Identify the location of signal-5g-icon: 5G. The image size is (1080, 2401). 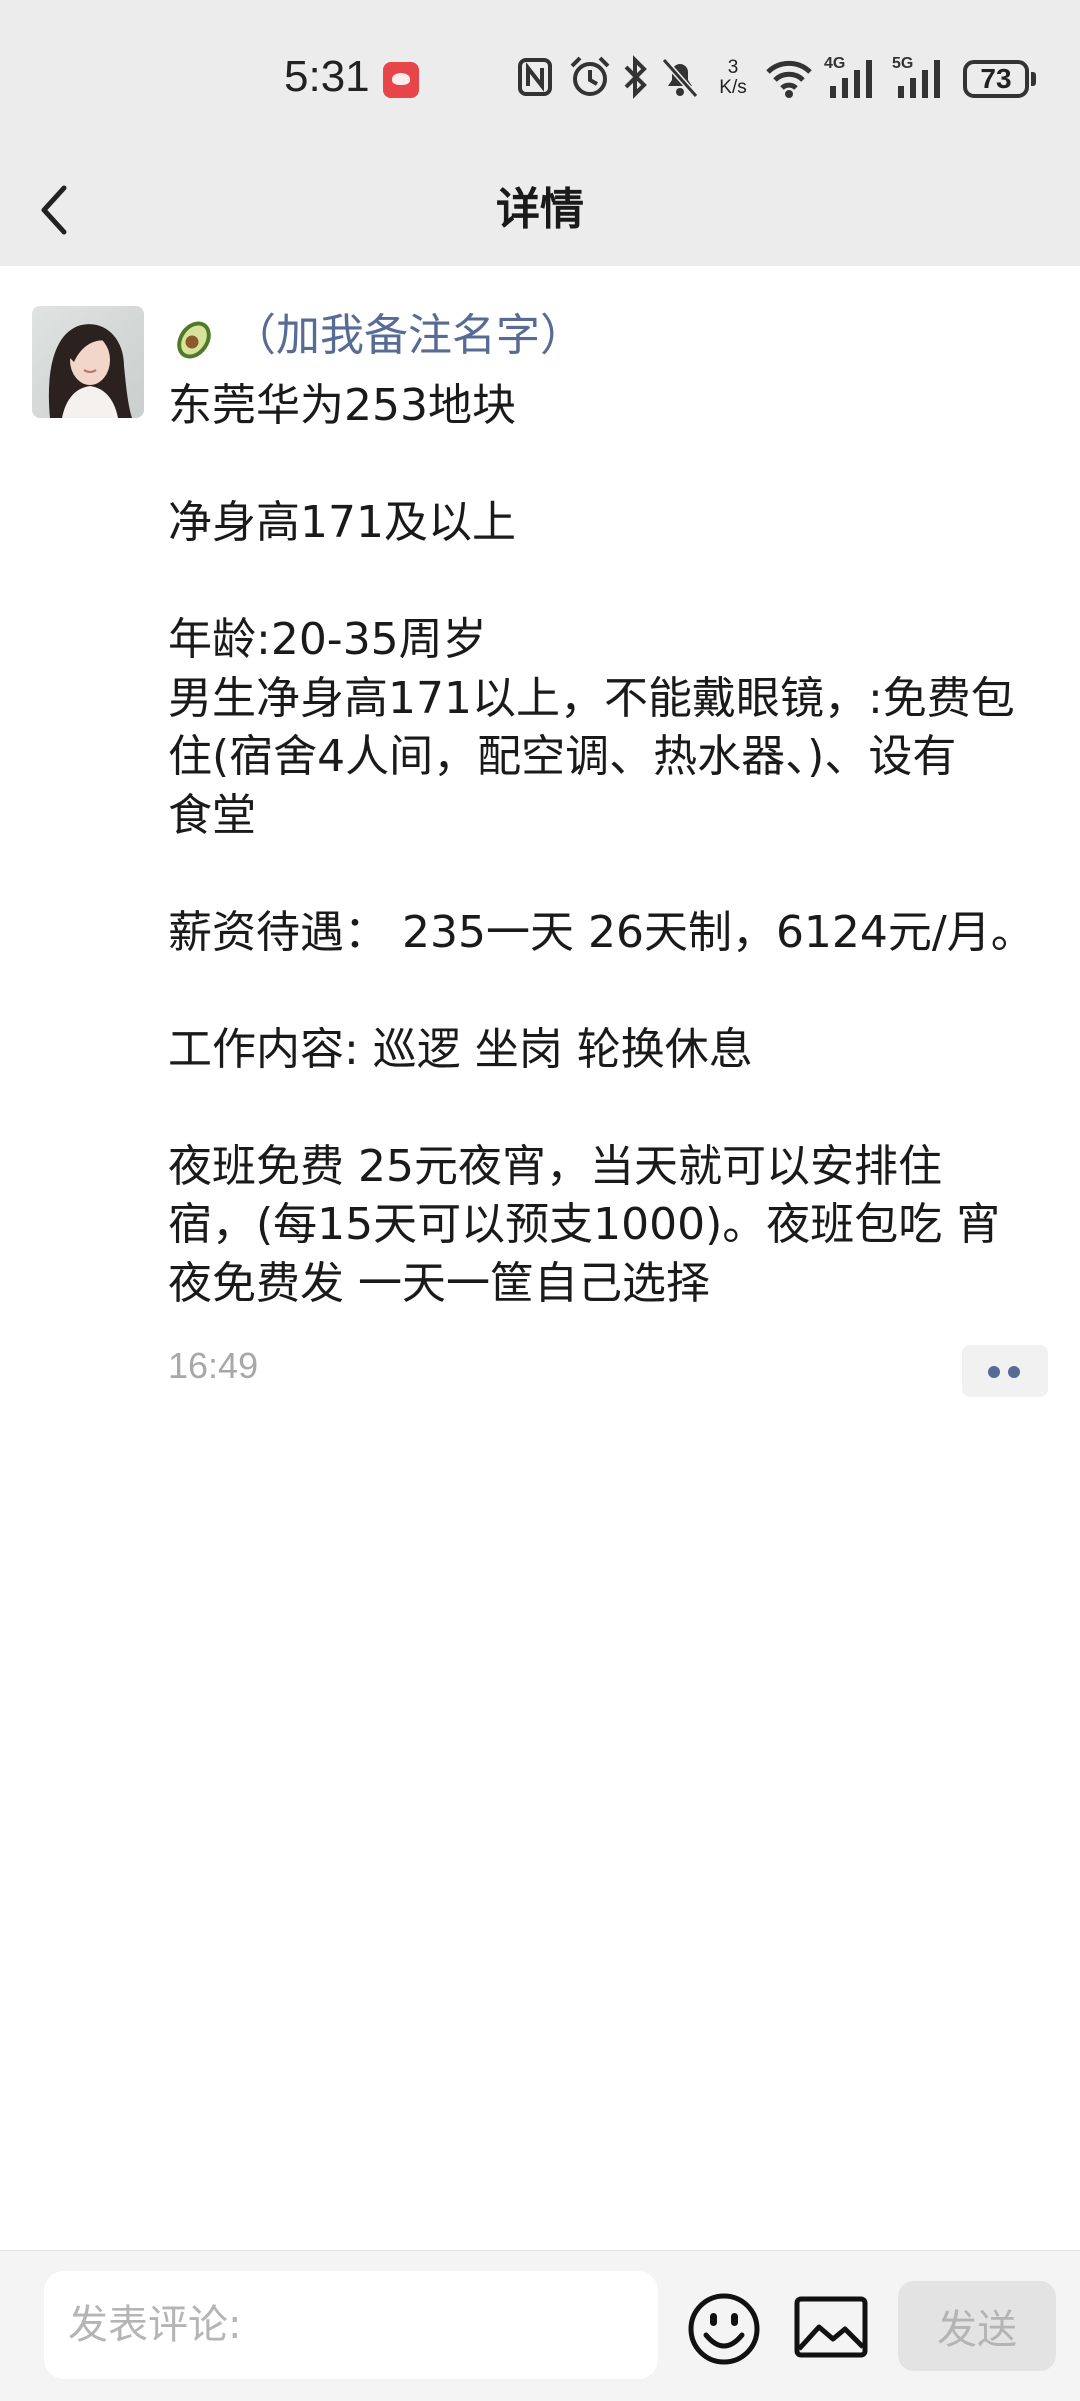
(916, 76).